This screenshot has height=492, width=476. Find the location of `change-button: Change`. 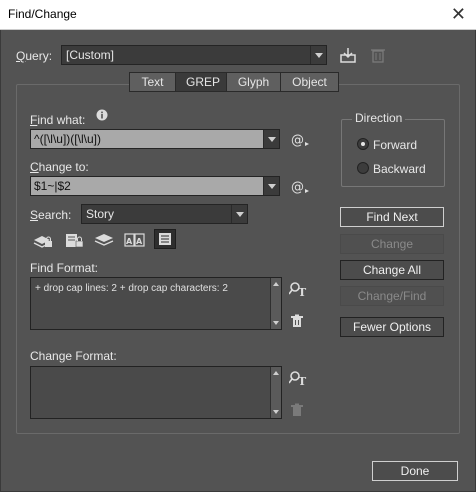

change-button: Change is located at coordinates (392, 244).